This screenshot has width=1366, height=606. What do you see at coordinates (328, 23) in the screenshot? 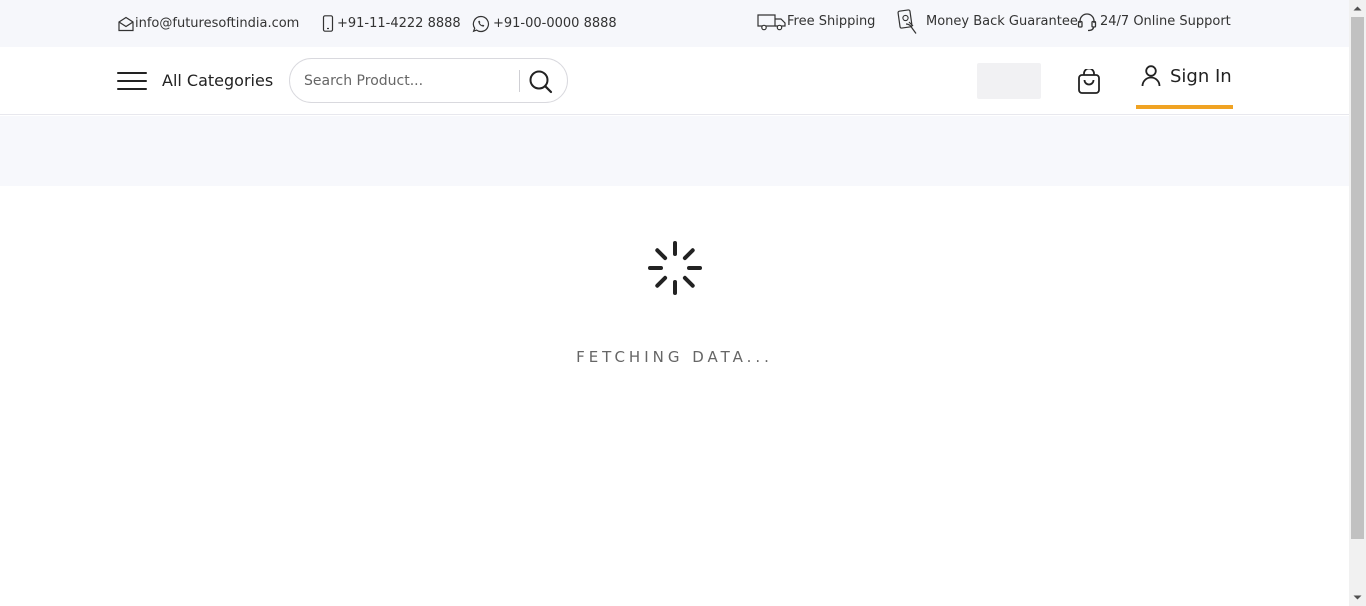
I see `phone-icon` at bounding box center [328, 23].